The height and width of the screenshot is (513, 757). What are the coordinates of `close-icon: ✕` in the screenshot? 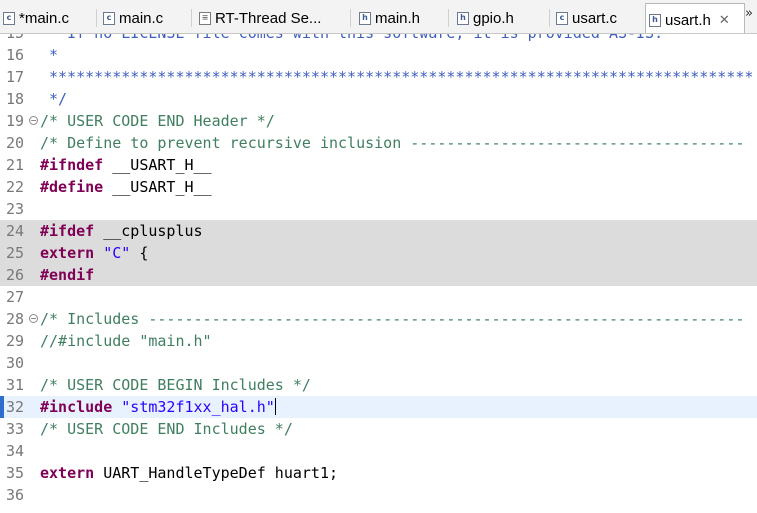 It's located at (724, 20).